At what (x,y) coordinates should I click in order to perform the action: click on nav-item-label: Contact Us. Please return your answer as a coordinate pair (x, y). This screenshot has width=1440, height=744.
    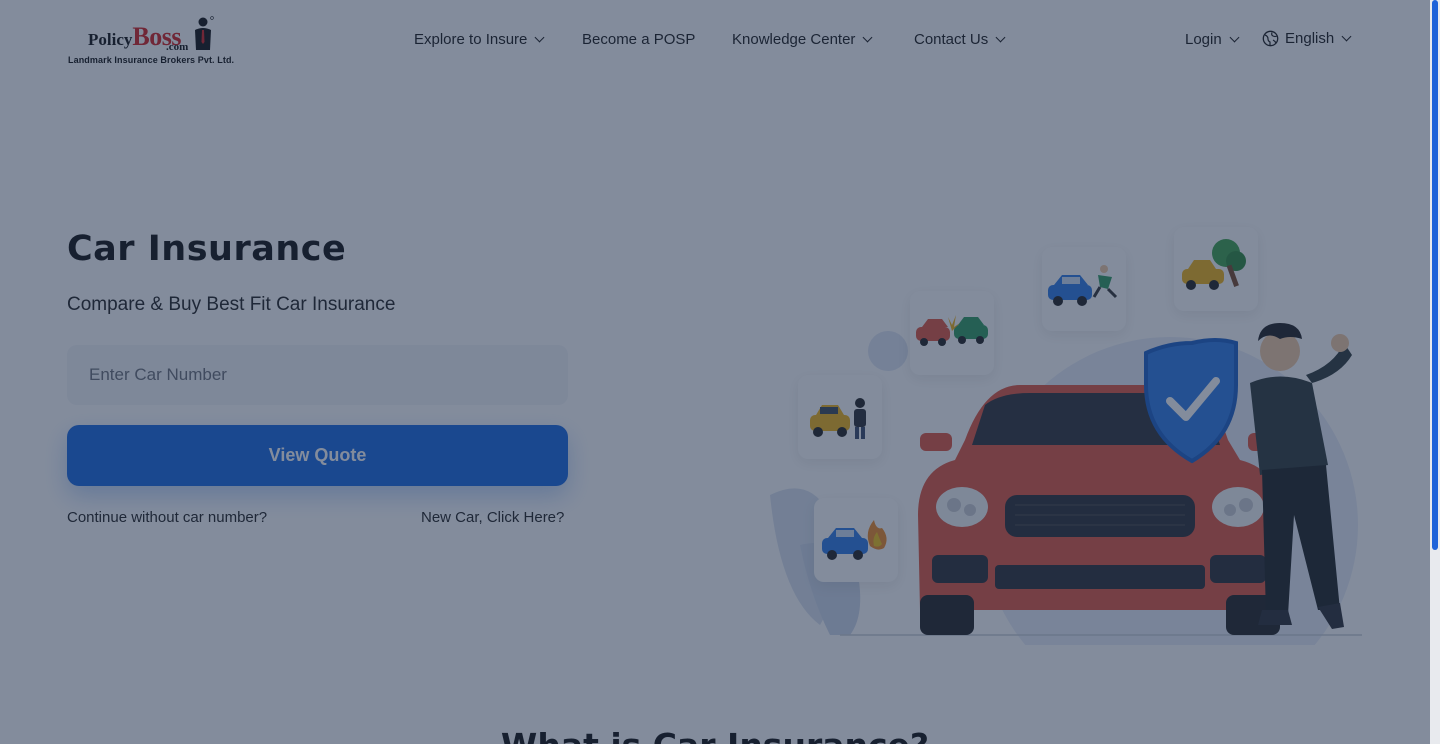
    Looking at the image, I should click on (951, 39).